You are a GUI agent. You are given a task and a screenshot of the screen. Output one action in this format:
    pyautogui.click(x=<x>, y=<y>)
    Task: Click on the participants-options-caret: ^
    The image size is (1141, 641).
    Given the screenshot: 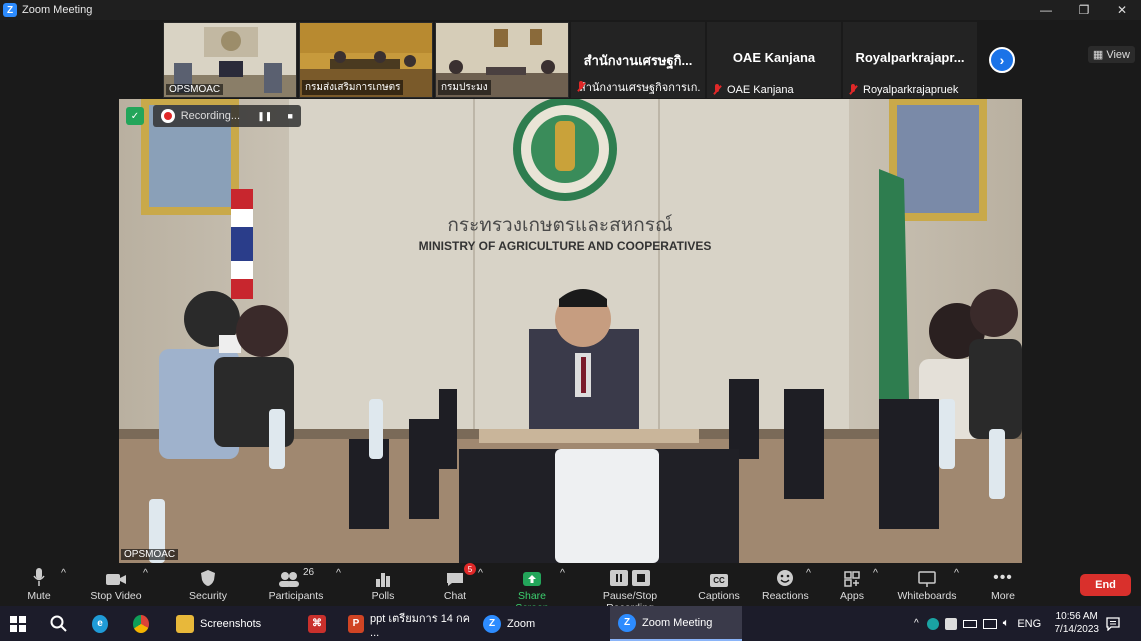 What is the action you would take?
    pyautogui.click(x=338, y=573)
    